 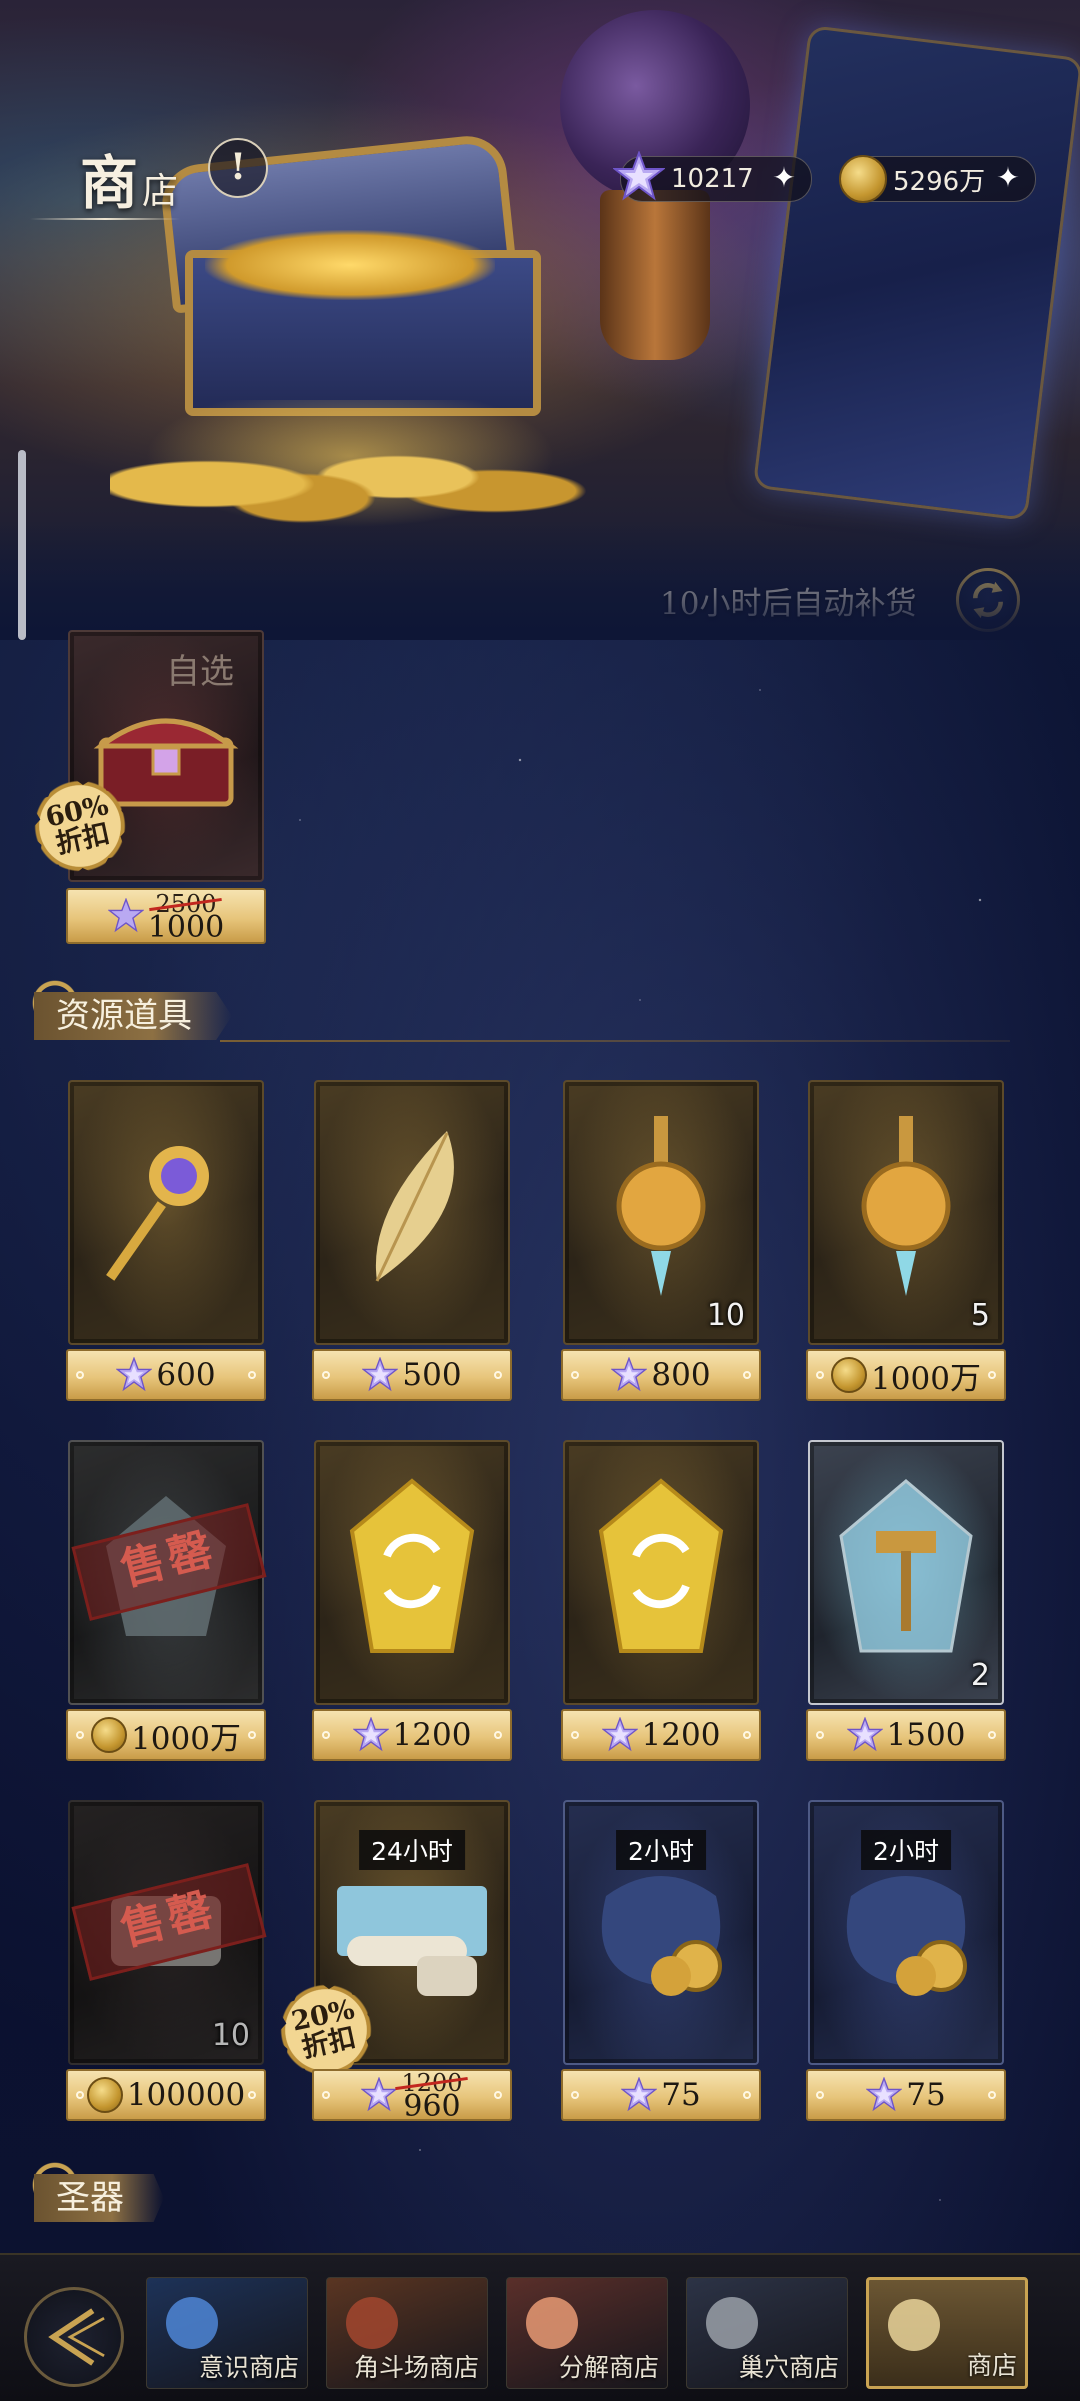 I want to click on price-button-scroll-sold: 100000, so click(x=166, y=2095).